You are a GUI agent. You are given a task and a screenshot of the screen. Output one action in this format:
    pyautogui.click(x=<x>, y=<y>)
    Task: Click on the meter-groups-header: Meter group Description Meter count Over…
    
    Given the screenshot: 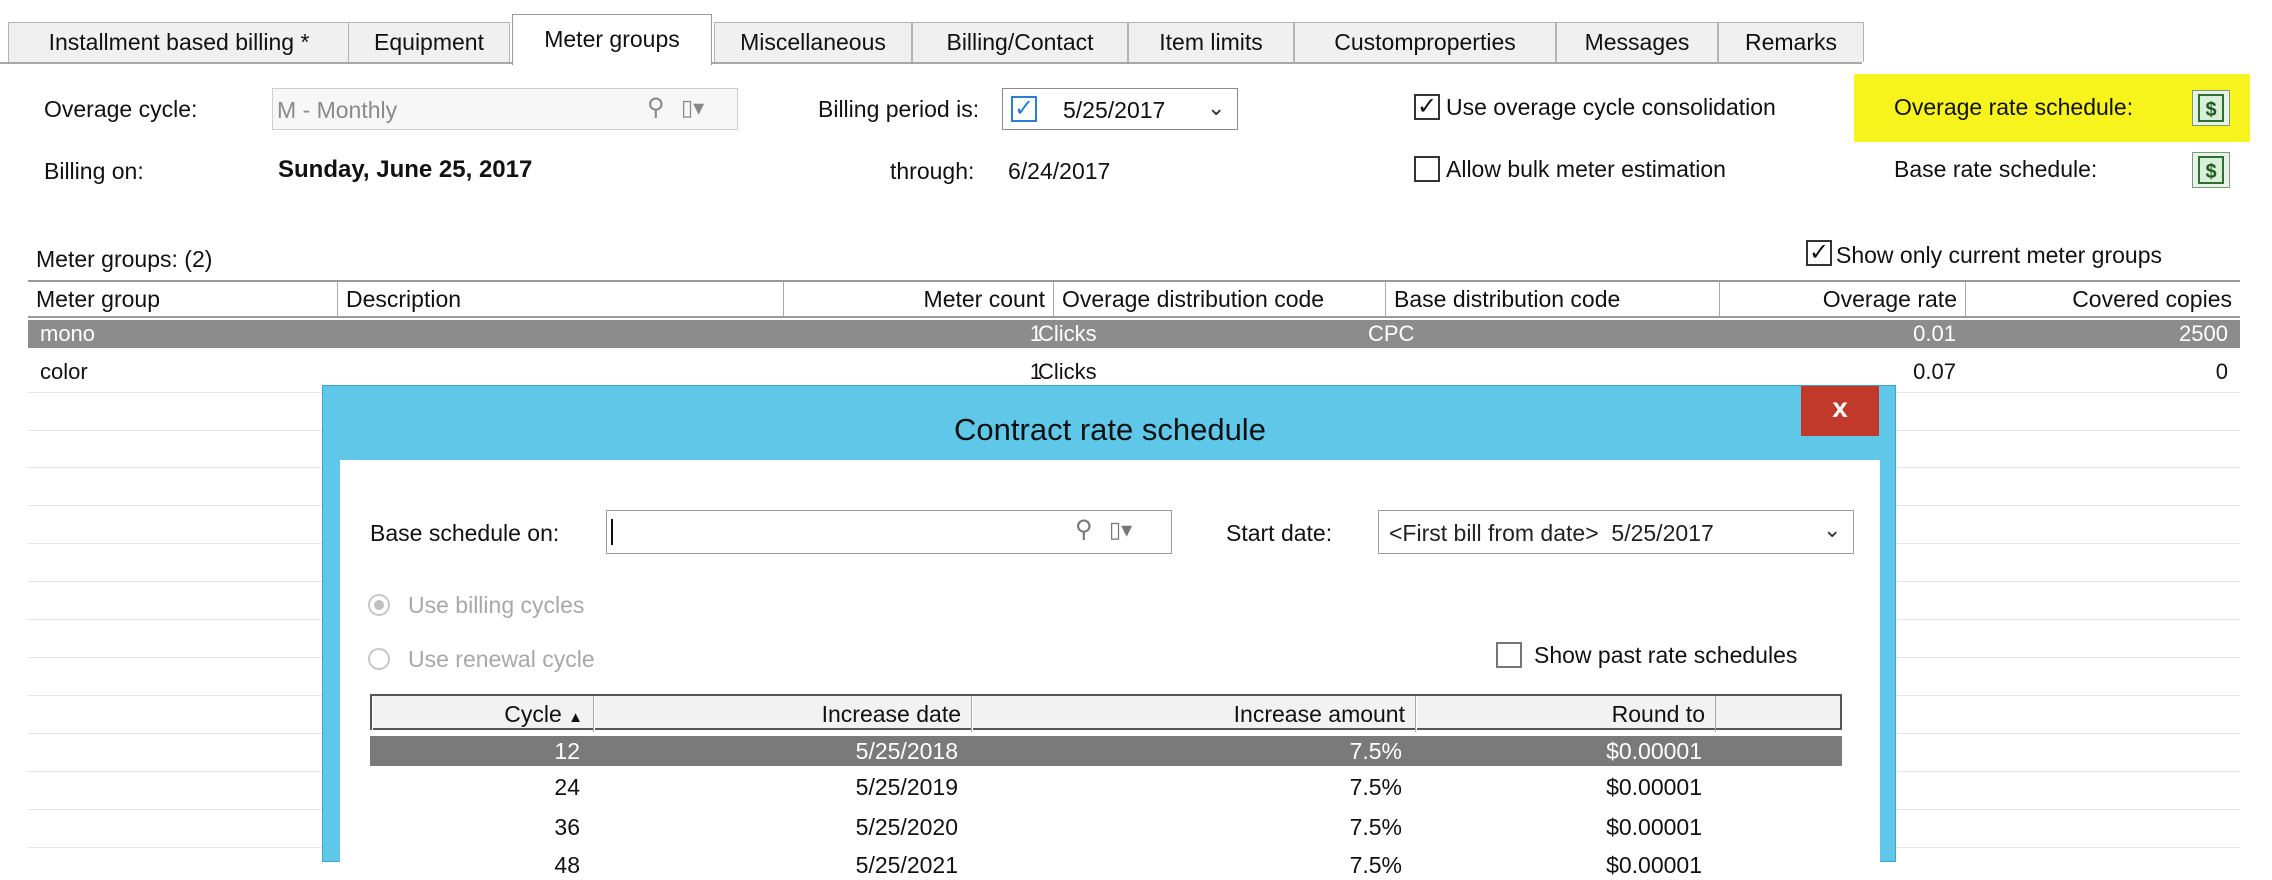 What is the action you would take?
    pyautogui.click(x=1134, y=299)
    